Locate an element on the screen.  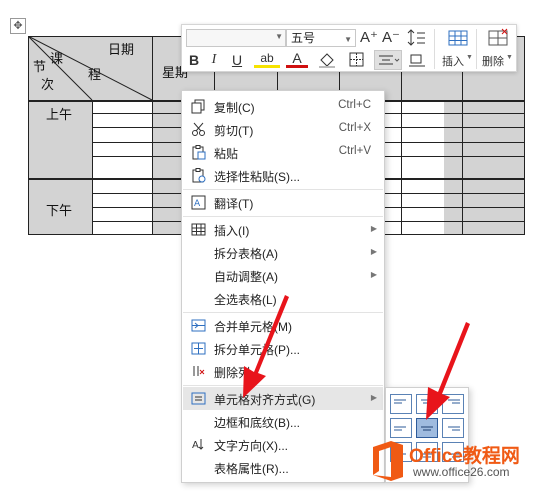
menu-item-copy: 复制(C) Ctrl+C is located at coordinates (283, 106).